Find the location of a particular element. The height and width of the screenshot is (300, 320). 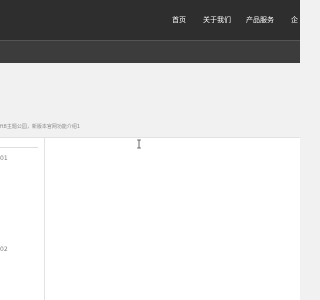

sidebar-divider is located at coordinates (19, 147).